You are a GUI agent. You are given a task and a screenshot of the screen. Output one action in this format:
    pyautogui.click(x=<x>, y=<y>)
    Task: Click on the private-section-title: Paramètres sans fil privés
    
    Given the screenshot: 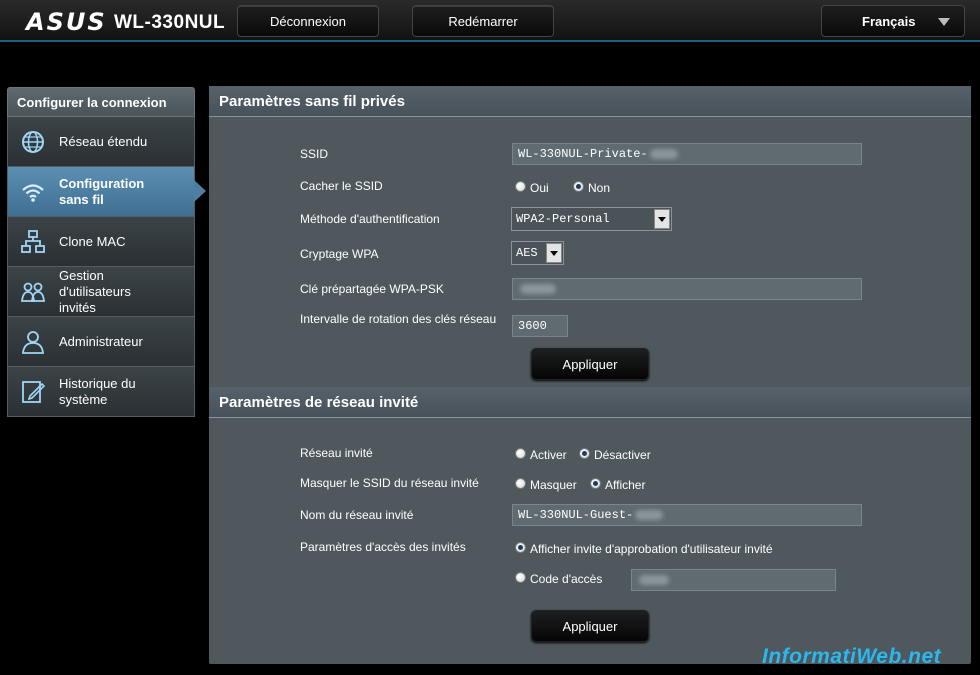 What is the action you would take?
    pyautogui.click(x=590, y=101)
    